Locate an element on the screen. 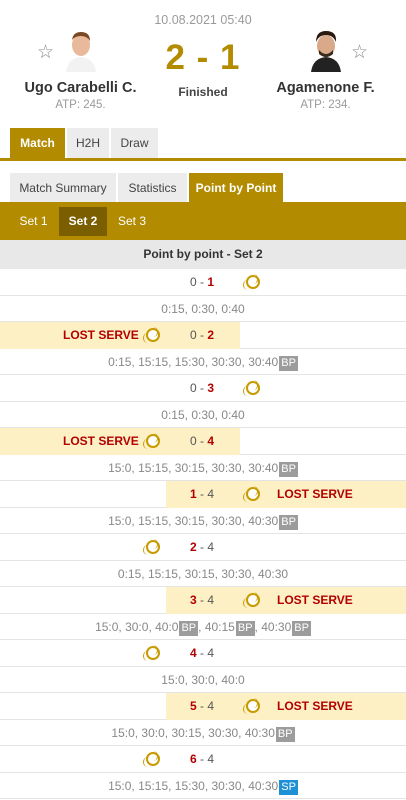  points-sequence: 15:0, 15:15, 30:15, 30:30, 40:30 BP is located at coordinates (203, 521).